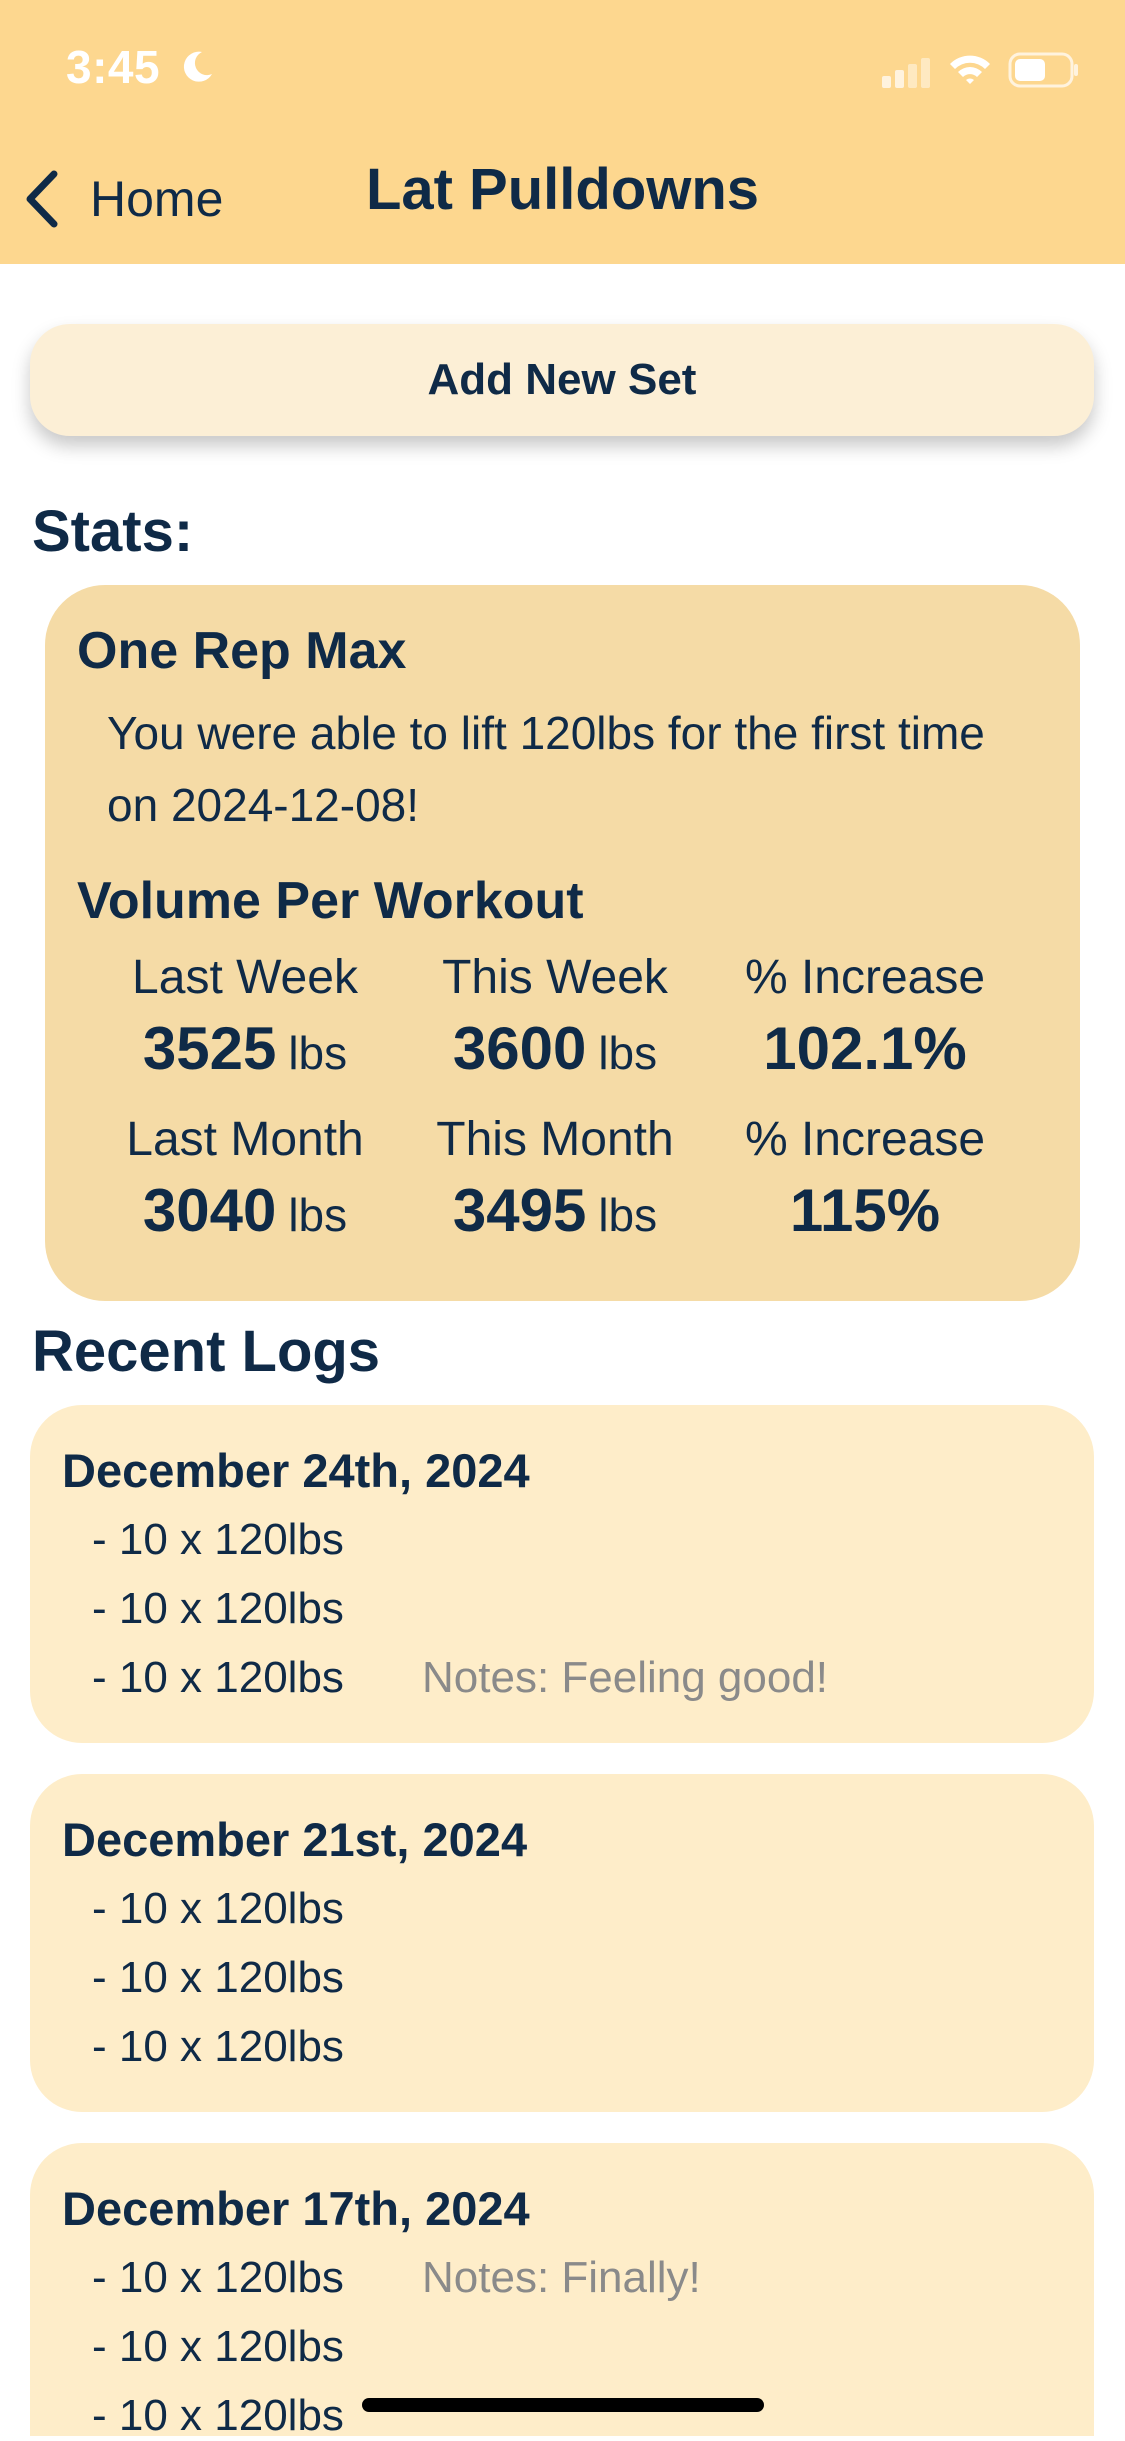 This screenshot has width=1125, height=2441. What do you see at coordinates (330, 901) in the screenshot?
I see `volume-title: Volume Per Workout` at bounding box center [330, 901].